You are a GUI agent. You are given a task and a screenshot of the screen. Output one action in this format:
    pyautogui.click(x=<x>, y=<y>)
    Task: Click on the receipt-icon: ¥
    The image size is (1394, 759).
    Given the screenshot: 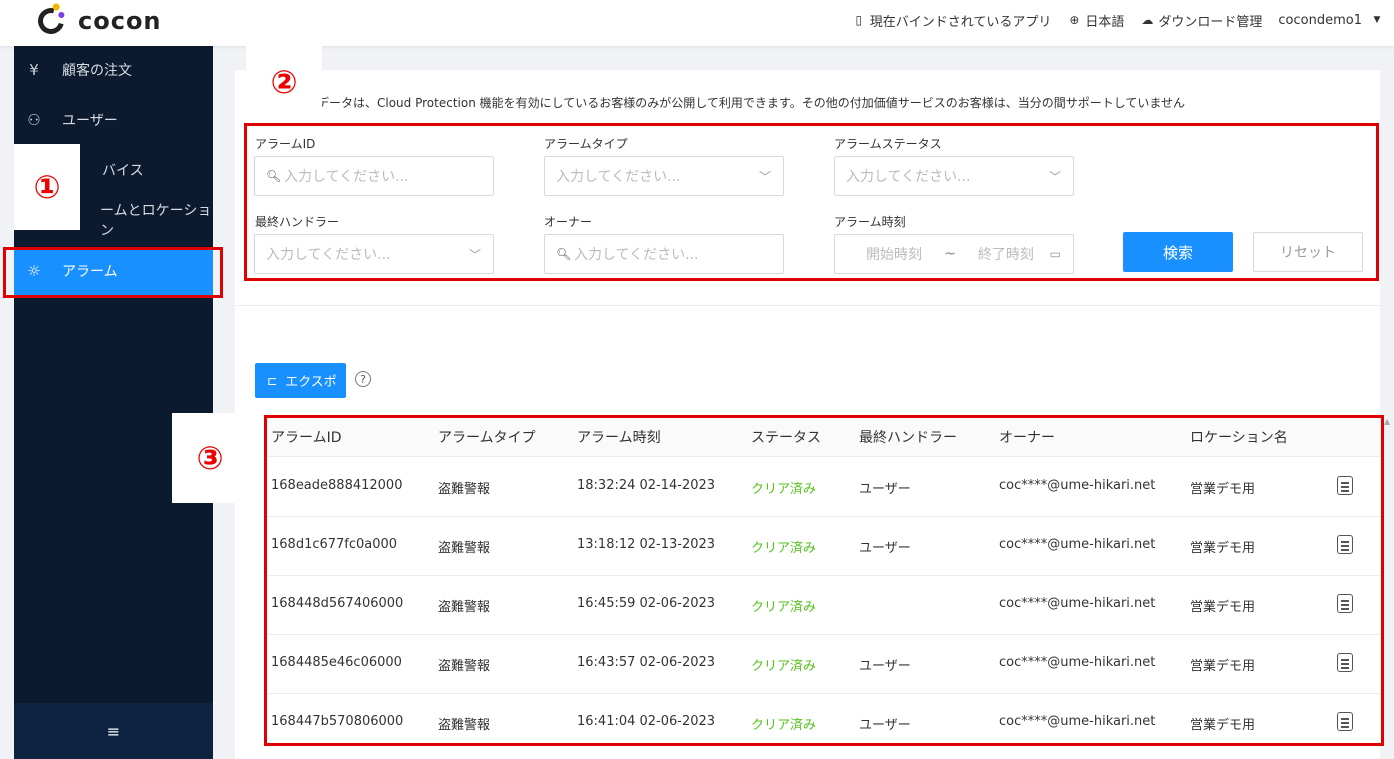 What is the action you would take?
    pyautogui.click(x=34, y=70)
    